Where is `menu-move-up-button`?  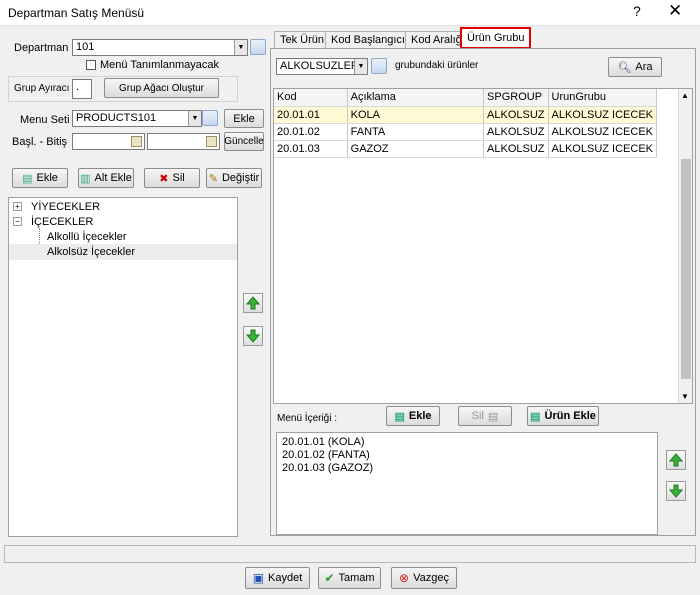
menu-move-up-button is located at coordinates (676, 460).